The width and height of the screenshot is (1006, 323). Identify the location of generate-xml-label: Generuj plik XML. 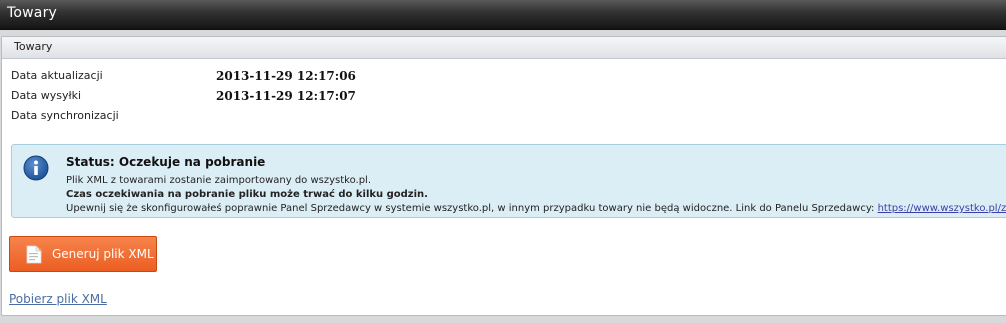
(103, 254).